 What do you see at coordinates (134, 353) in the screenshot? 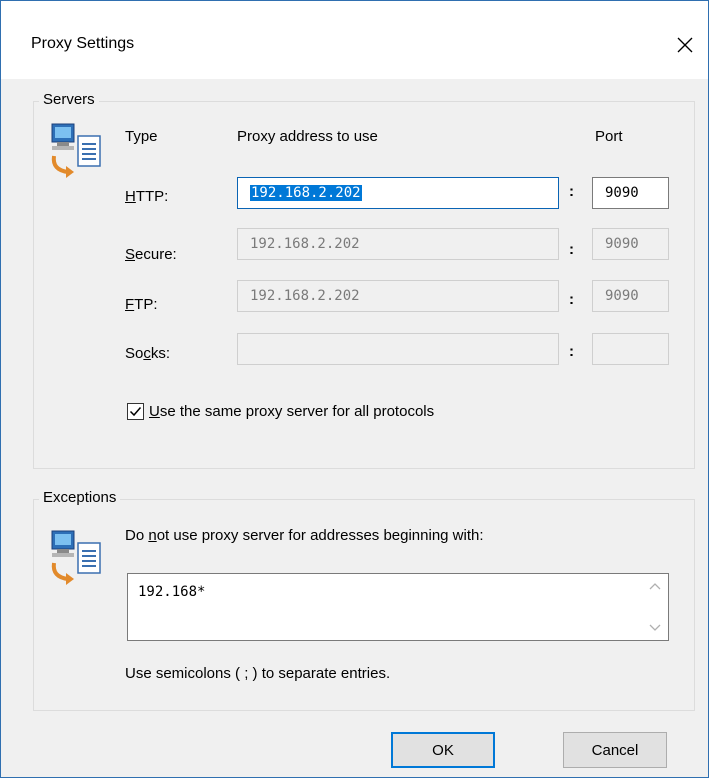
I see `label-part: So` at bounding box center [134, 353].